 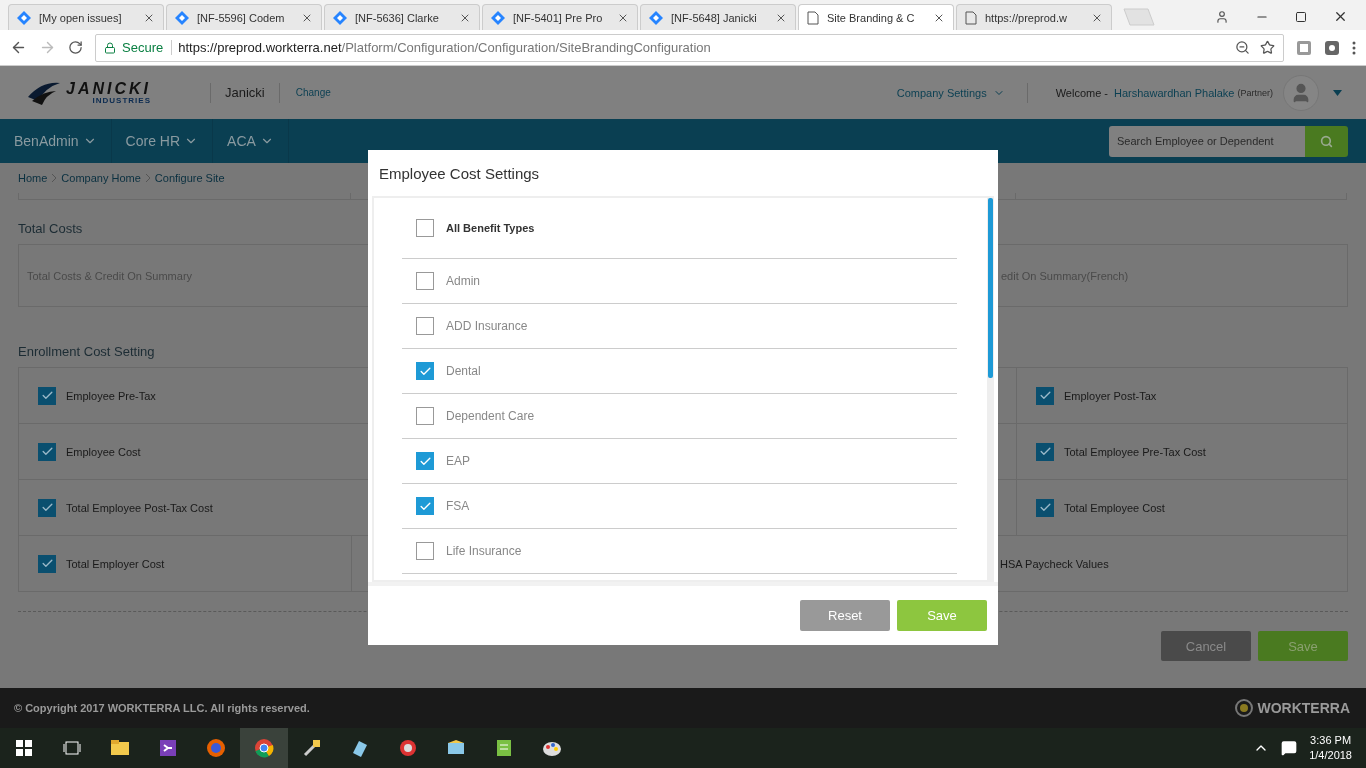 I want to click on checkbox-label: Dental, so click(x=463, y=371).